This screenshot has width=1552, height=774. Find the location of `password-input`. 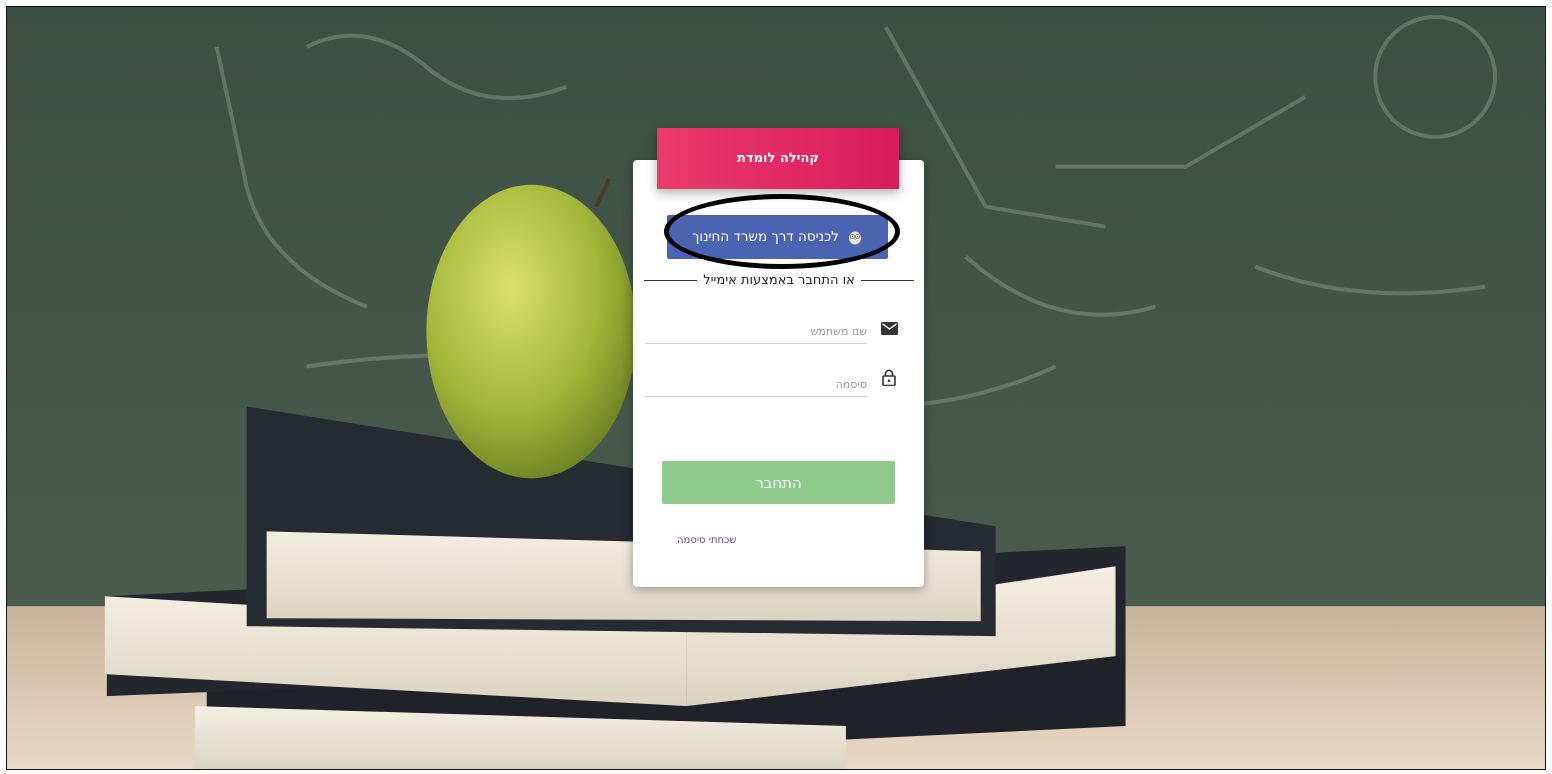

password-input is located at coordinates (756, 384).